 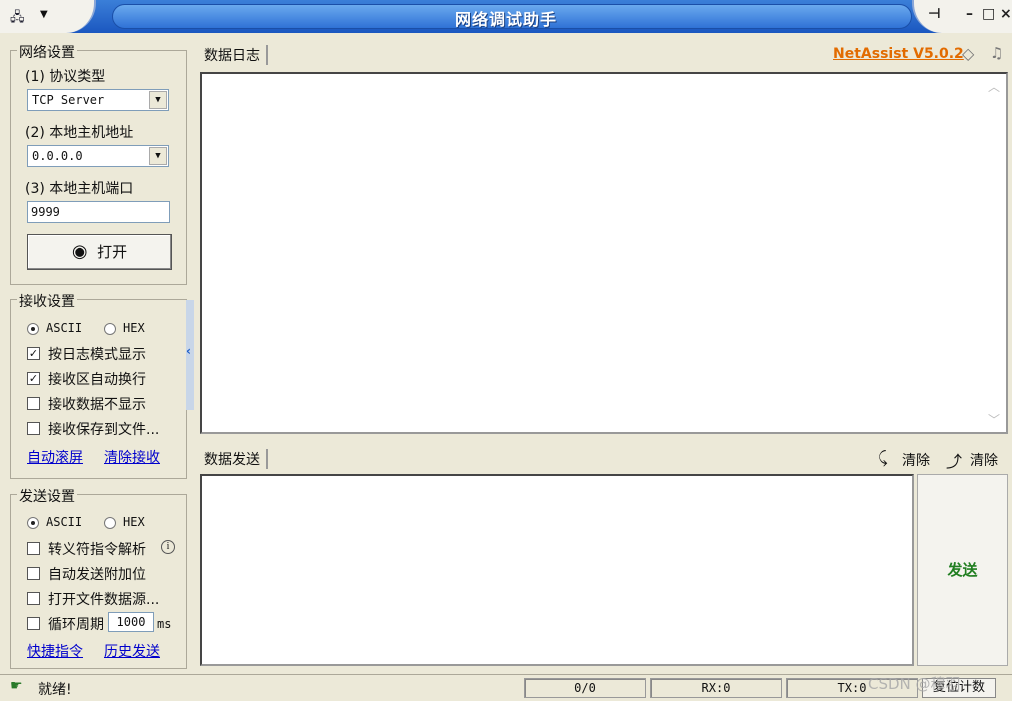 What do you see at coordinates (134, 328) in the screenshot?
I see `receive-hex-label: HEX` at bounding box center [134, 328].